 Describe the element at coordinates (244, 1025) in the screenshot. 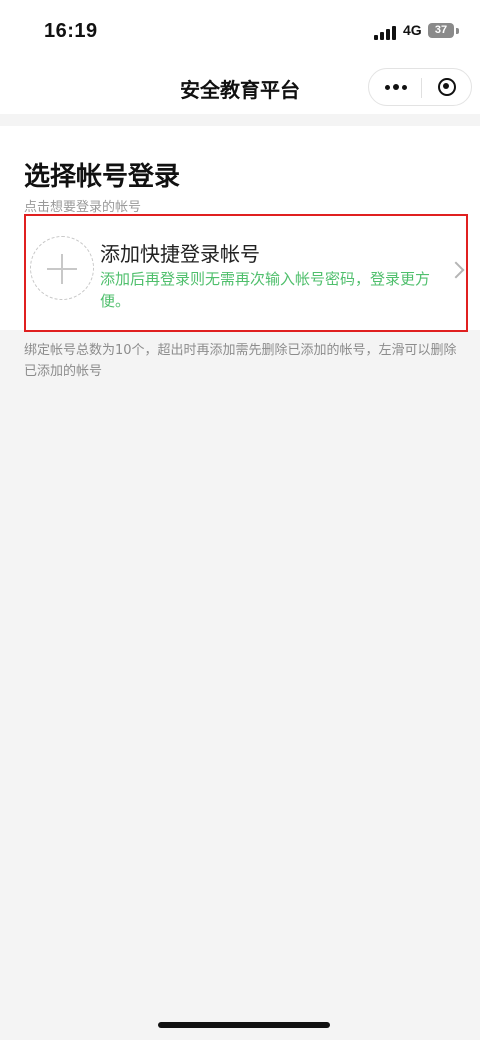

I see `home-indicator` at that location.